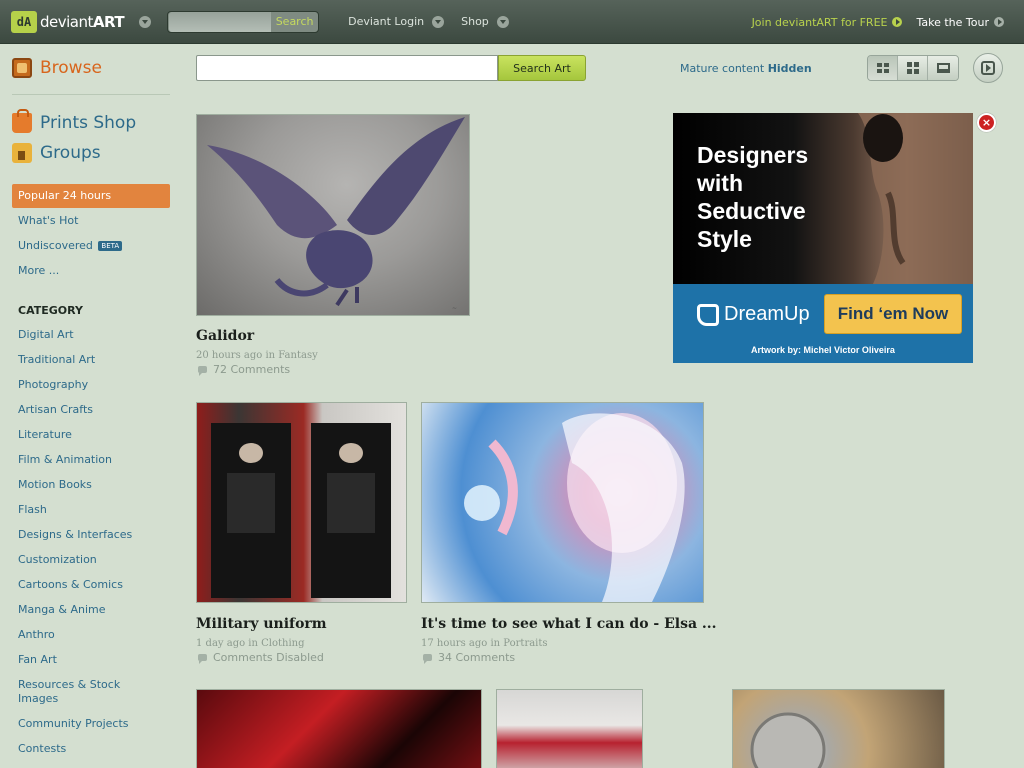  Describe the element at coordinates (282, 643) in the screenshot. I see `artwork-category-link: Clothing` at that location.